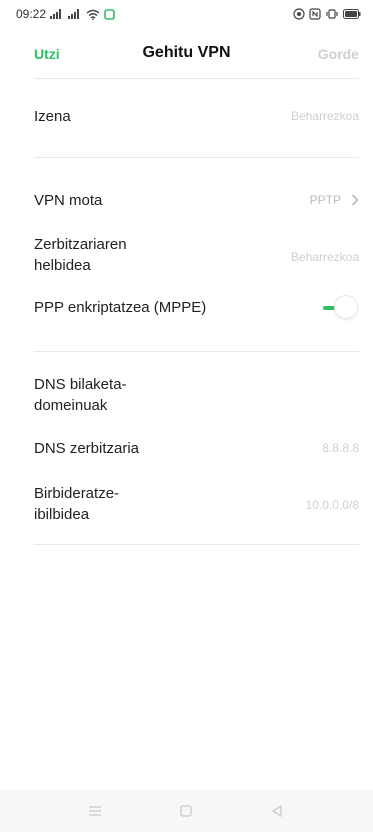 This screenshot has height=832, width=373. What do you see at coordinates (299, 14) in the screenshot?
I see `eye-icon` at bounding box center [299, 14].